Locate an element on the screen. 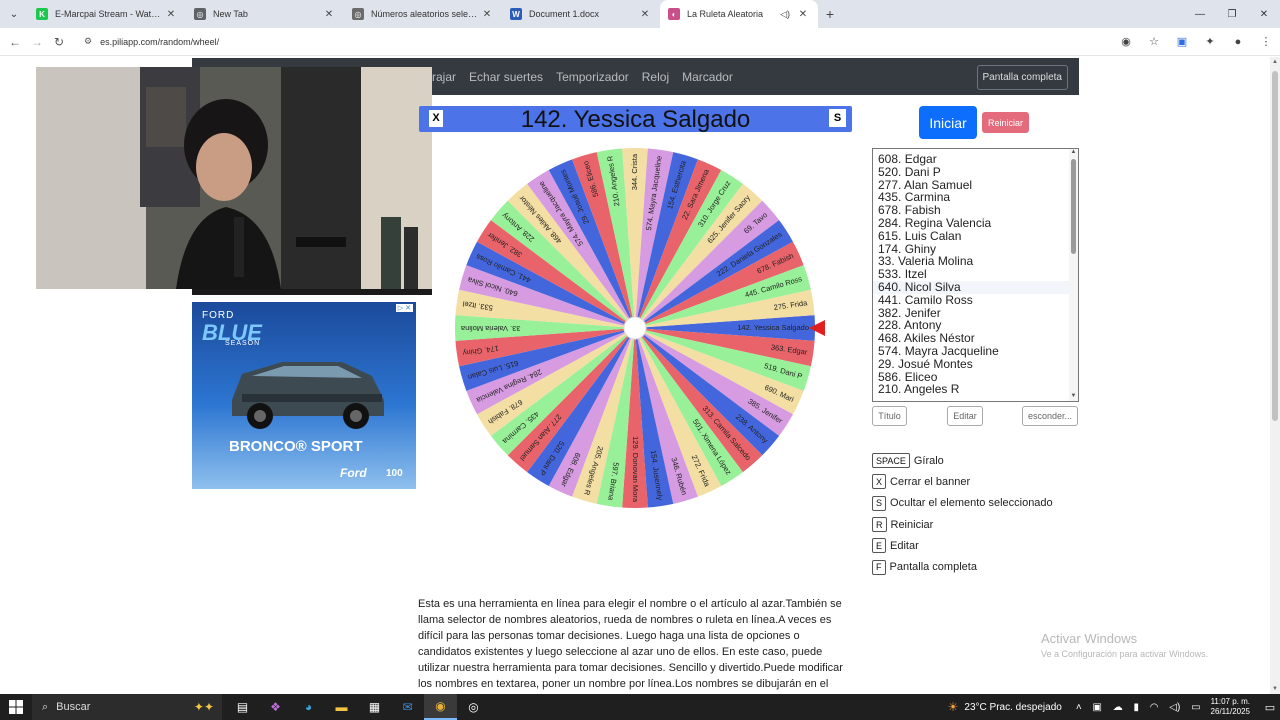  forward-icon: → is located at coordinates (37, 42).